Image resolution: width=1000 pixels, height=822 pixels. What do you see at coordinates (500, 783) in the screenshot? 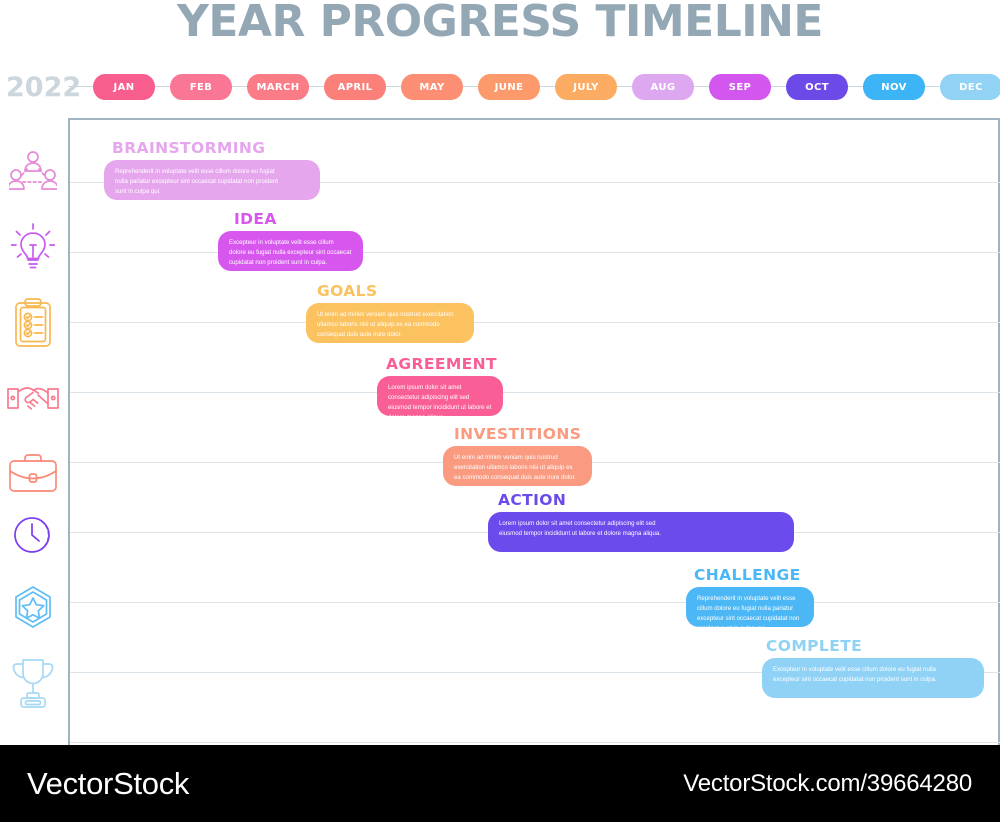
I see `footer-bar: VectorStock VectorStock.com/39664280` at bounding box center [500, 783].